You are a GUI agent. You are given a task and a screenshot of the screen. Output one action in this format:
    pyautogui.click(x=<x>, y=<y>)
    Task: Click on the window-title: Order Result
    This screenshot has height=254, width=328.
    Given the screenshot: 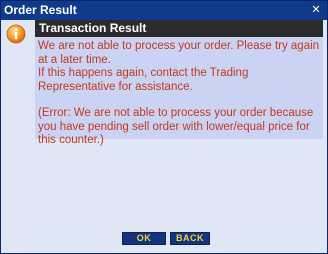 What is the action you would take?
    pyautogui.click(x=40, y=10)
    